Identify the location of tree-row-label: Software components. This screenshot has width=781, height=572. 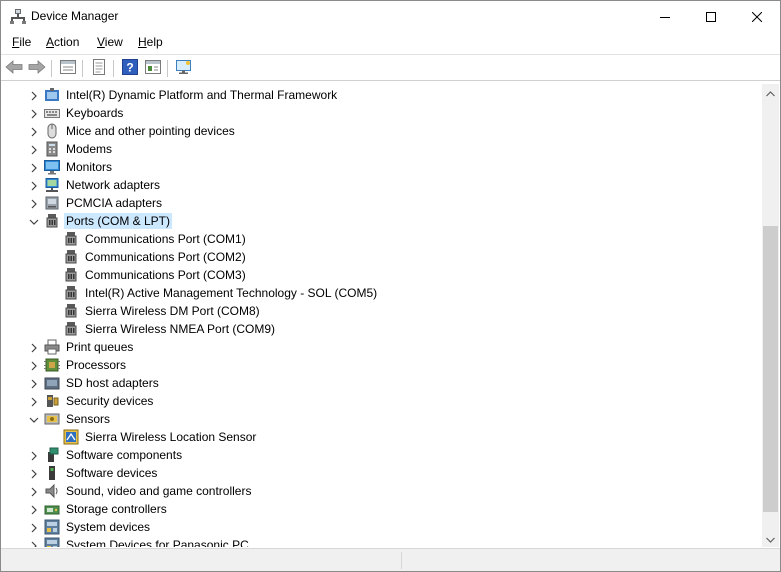
(124, 455).